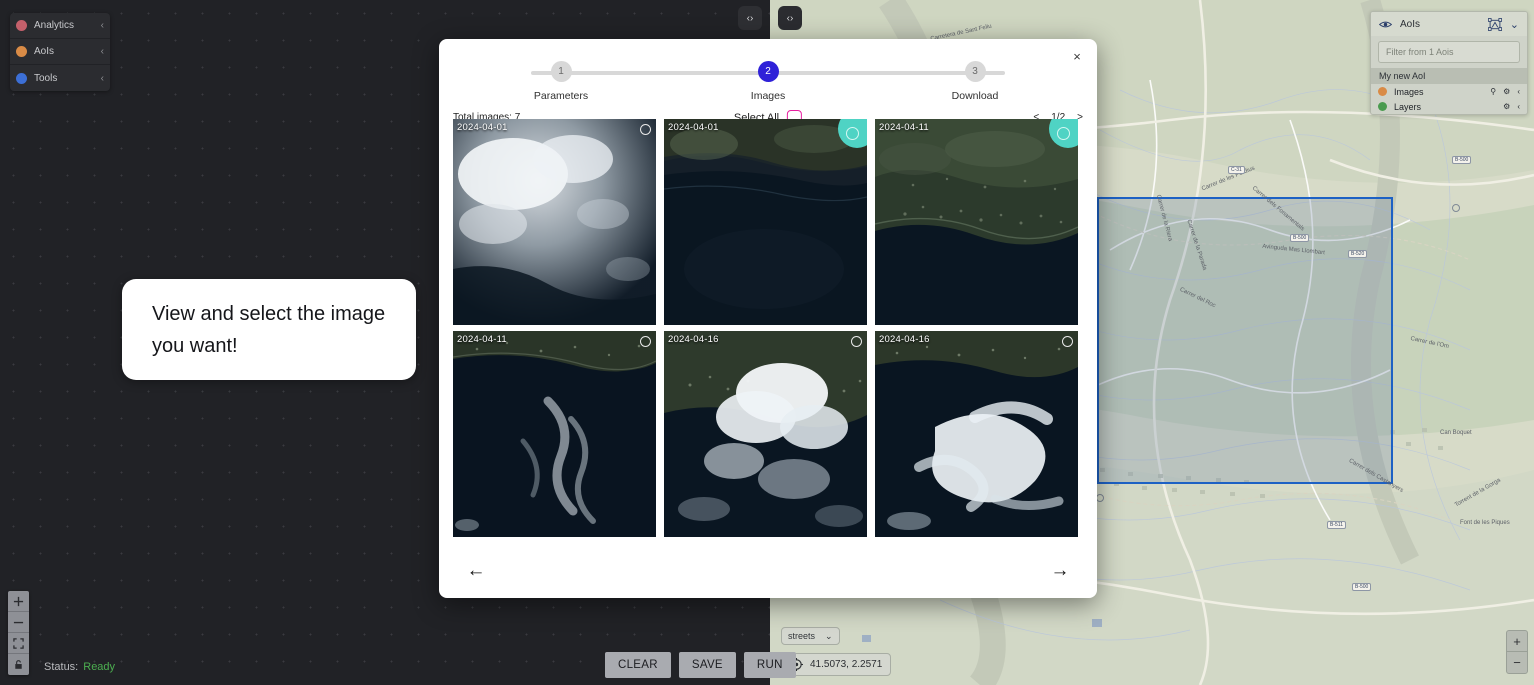 The image size is (1534, 685). What do you see at coordinates (1245, 340) in the screenshot?
I see `aoi-bounding-rectangle` at bounding box center [1245, 340].